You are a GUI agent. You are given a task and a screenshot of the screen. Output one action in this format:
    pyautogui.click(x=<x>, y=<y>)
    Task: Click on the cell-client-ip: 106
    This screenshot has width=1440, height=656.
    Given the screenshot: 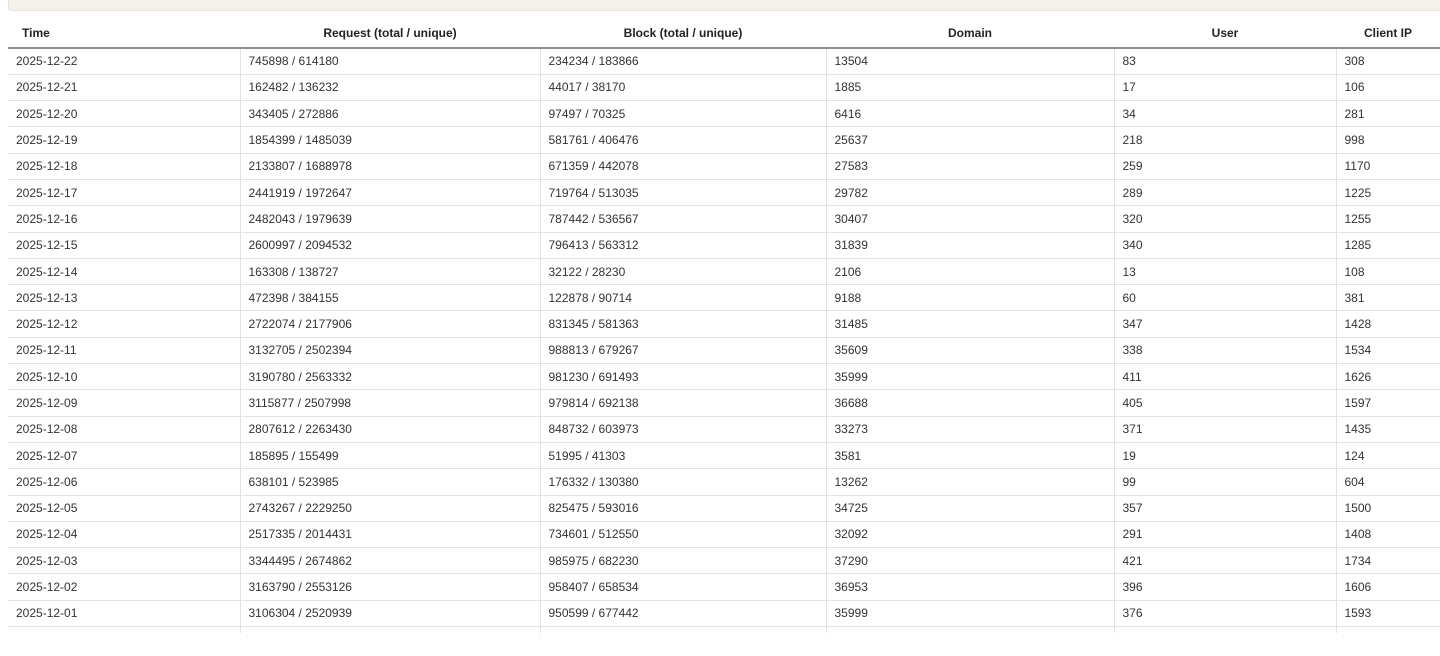 What is the action you would take?
    pyautogui.click(x=1388, y=88)
    